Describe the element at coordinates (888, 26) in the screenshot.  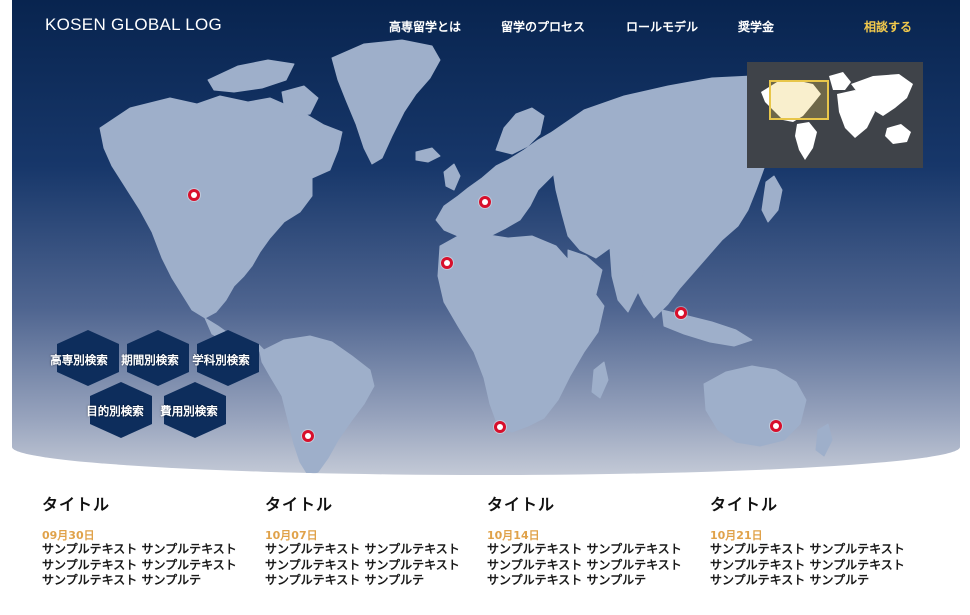
I see `nav-consult: 相談する` at that location.